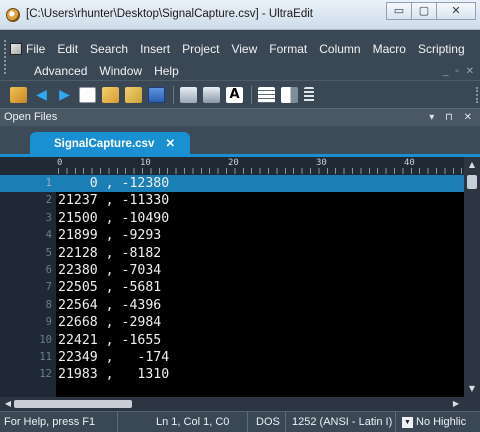 The image size is (480, 432). Describe the element at coordinates (477, 95) in the screenshot. I see `toolbar-grip-handle` at that location.